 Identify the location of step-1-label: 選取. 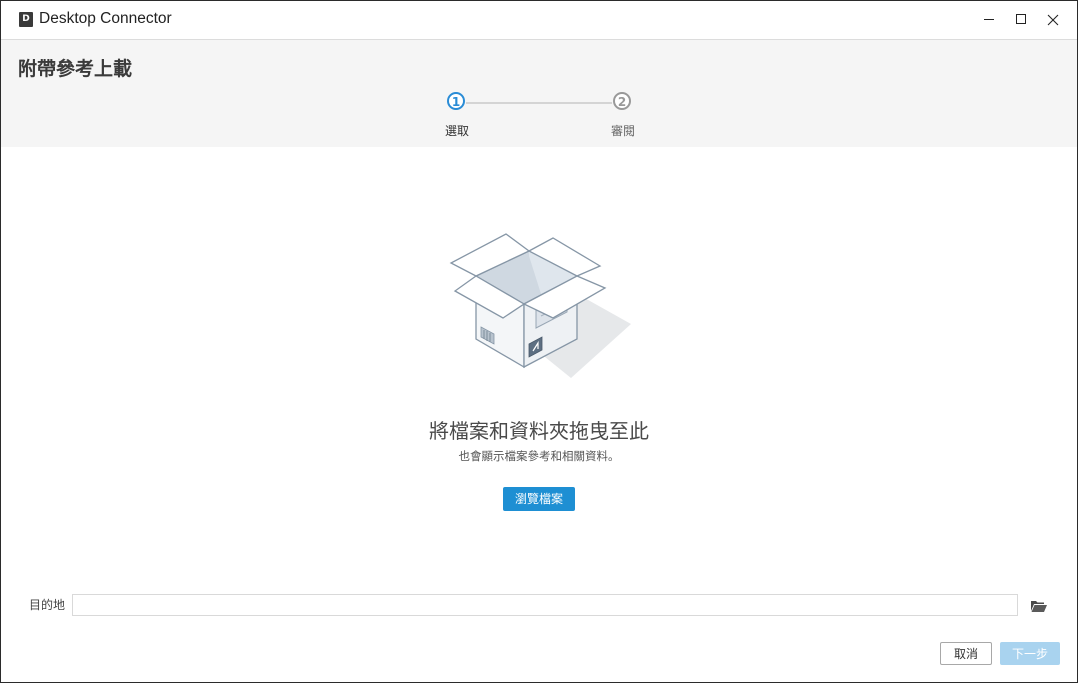
(457, 131).